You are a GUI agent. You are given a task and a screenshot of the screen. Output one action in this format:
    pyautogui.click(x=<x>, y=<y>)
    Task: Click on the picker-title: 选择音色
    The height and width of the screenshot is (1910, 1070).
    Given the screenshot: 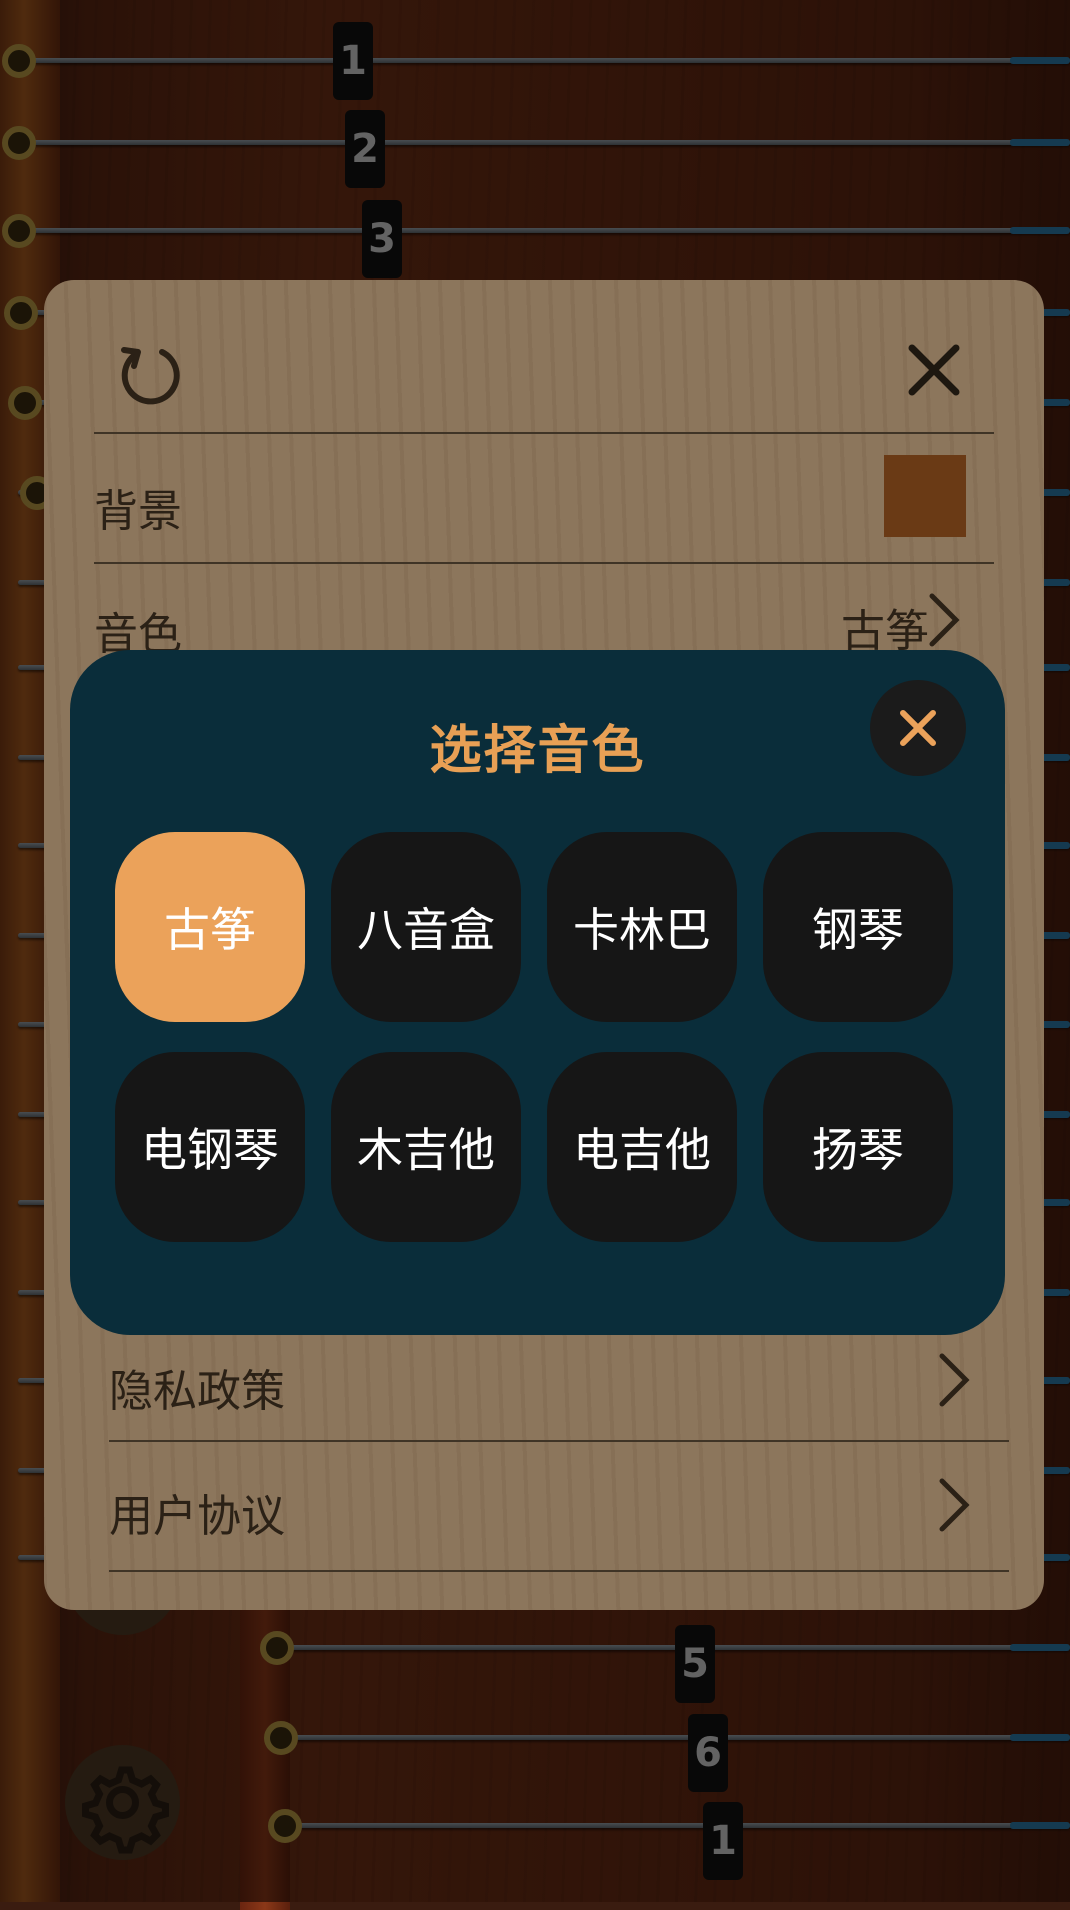 What is the action you would take?
    pyautogui.click(x=537, y=751)
    